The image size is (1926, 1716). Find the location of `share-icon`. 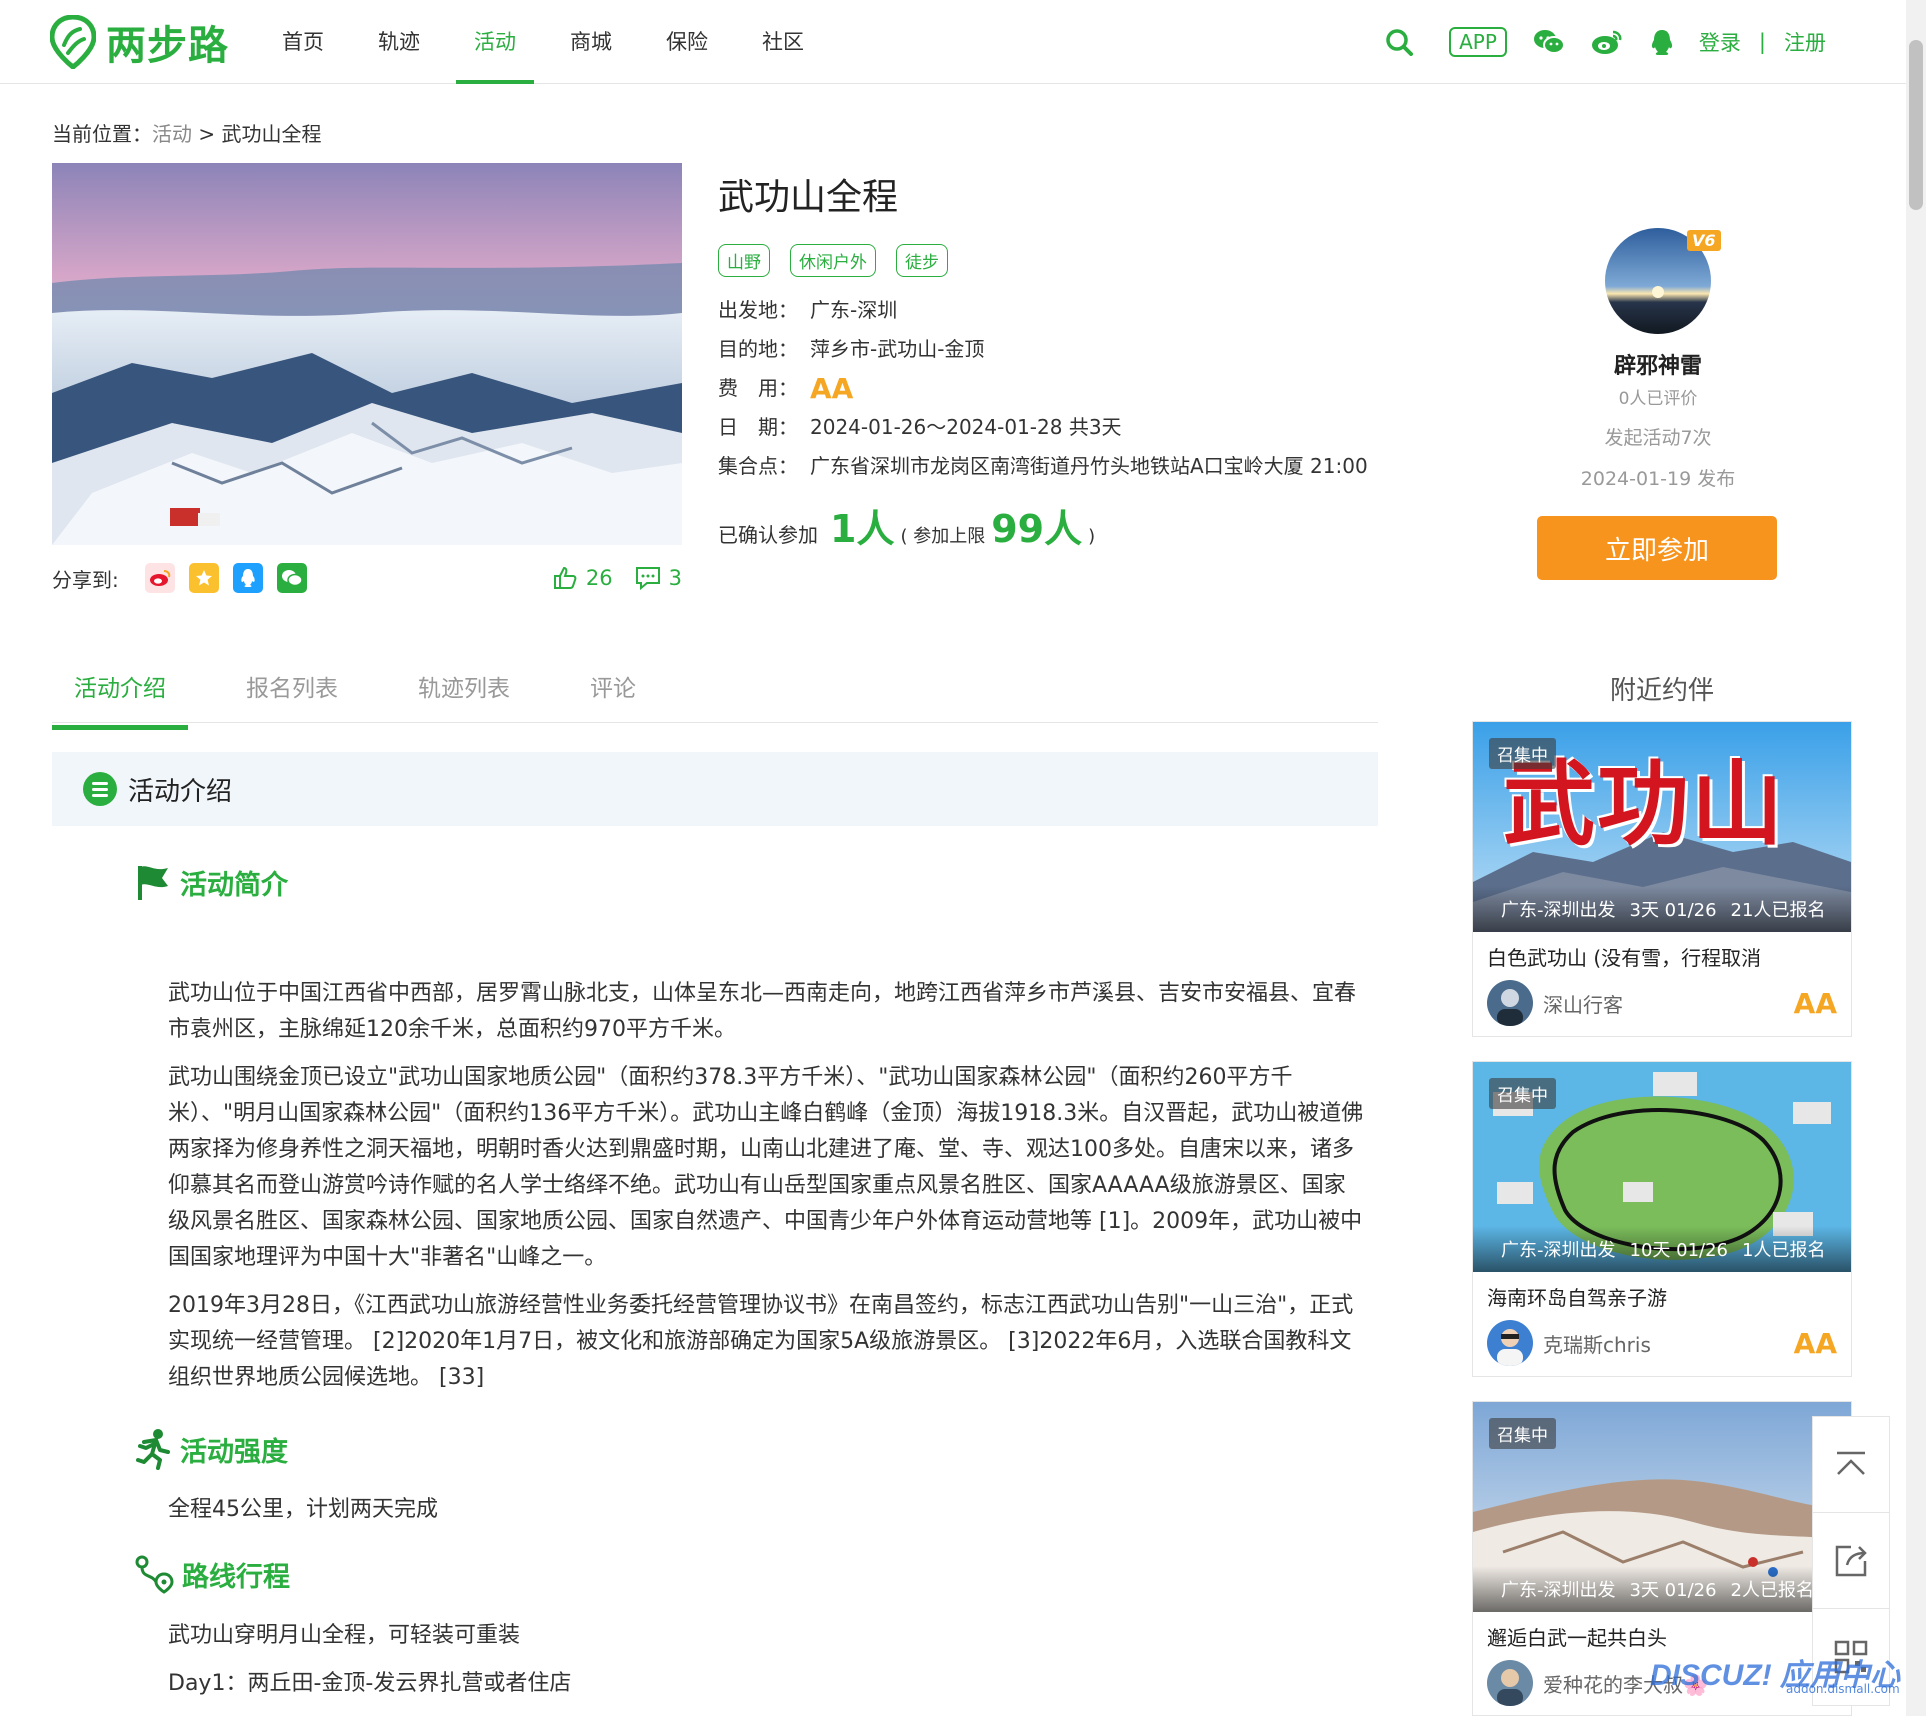

share-icon is located at coordinates (1851, 1560).